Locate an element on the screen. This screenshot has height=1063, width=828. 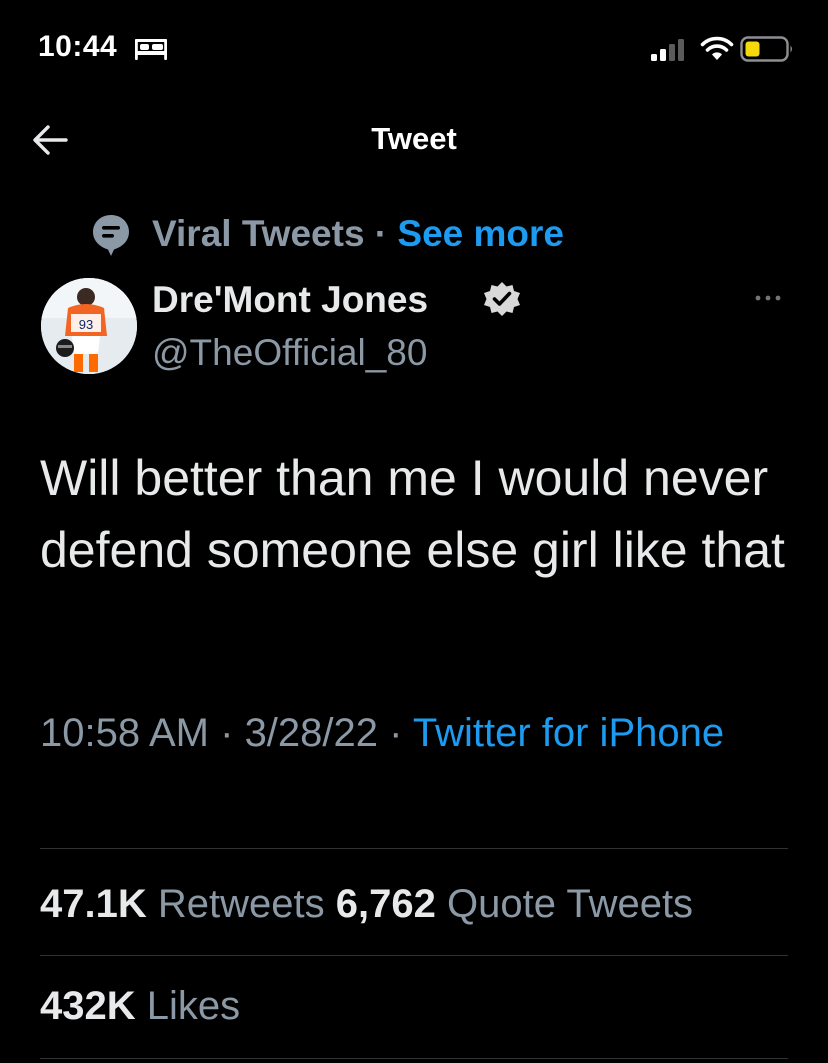
svg-text: 93 is located at coordinates (86, 324).